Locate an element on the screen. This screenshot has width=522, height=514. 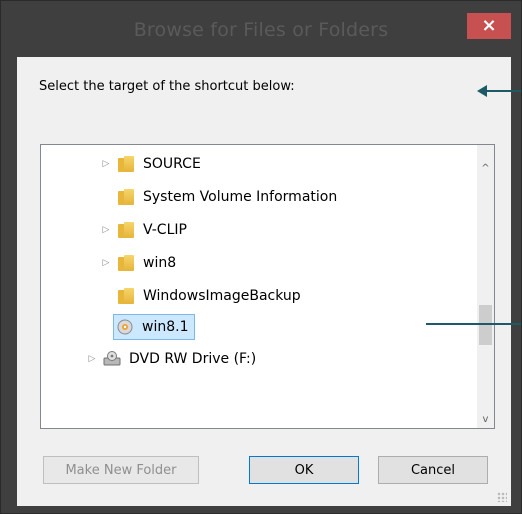
tree-item-win8-1: win8.1 is located at coordinates (154, 327).